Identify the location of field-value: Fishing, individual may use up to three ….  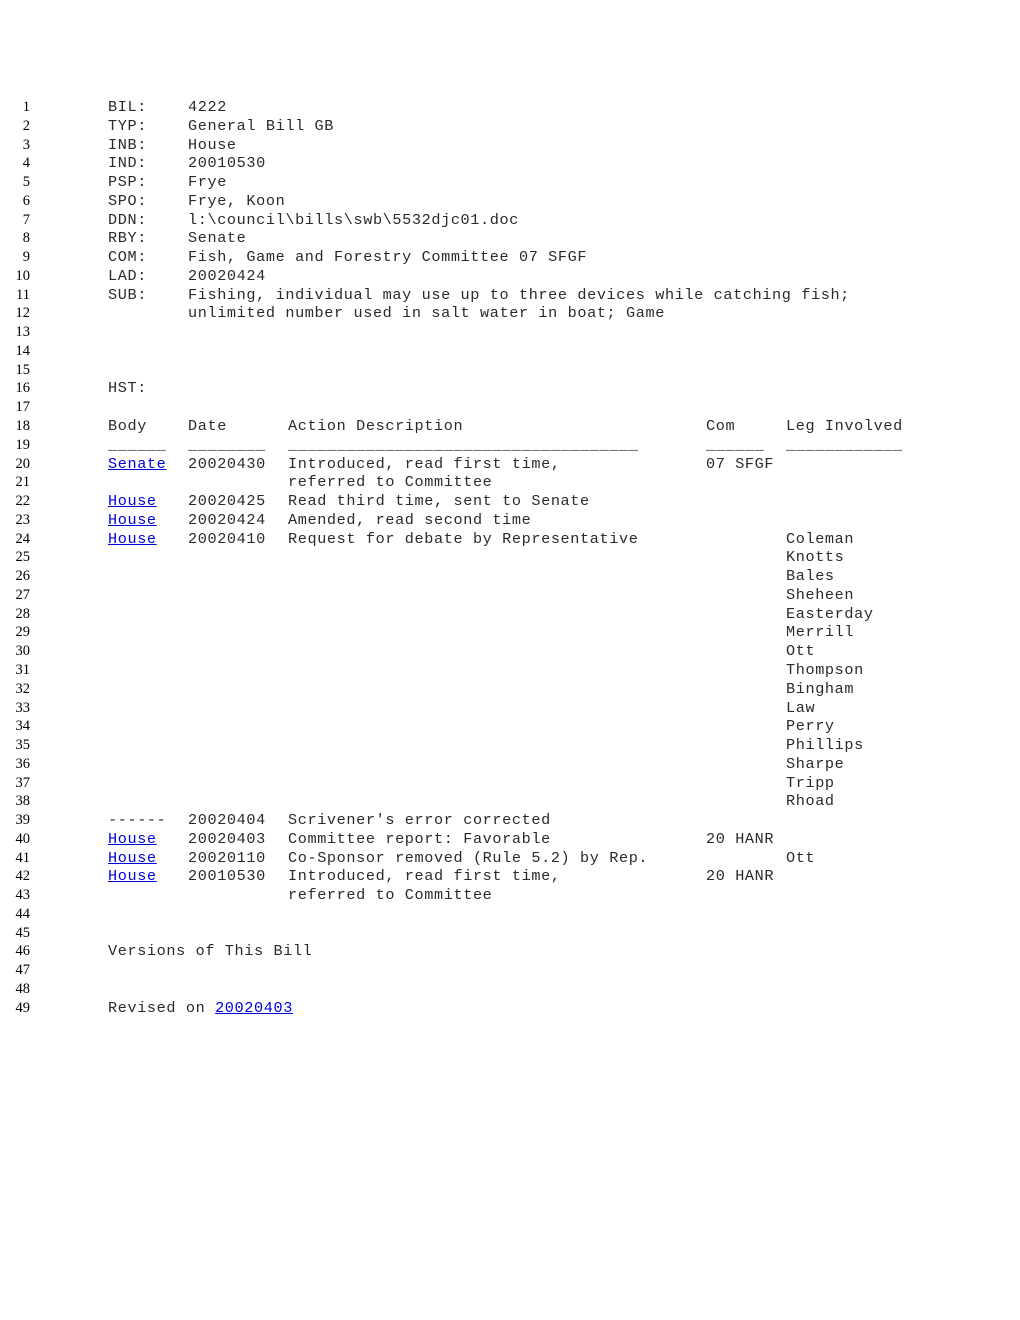
(519, 294).